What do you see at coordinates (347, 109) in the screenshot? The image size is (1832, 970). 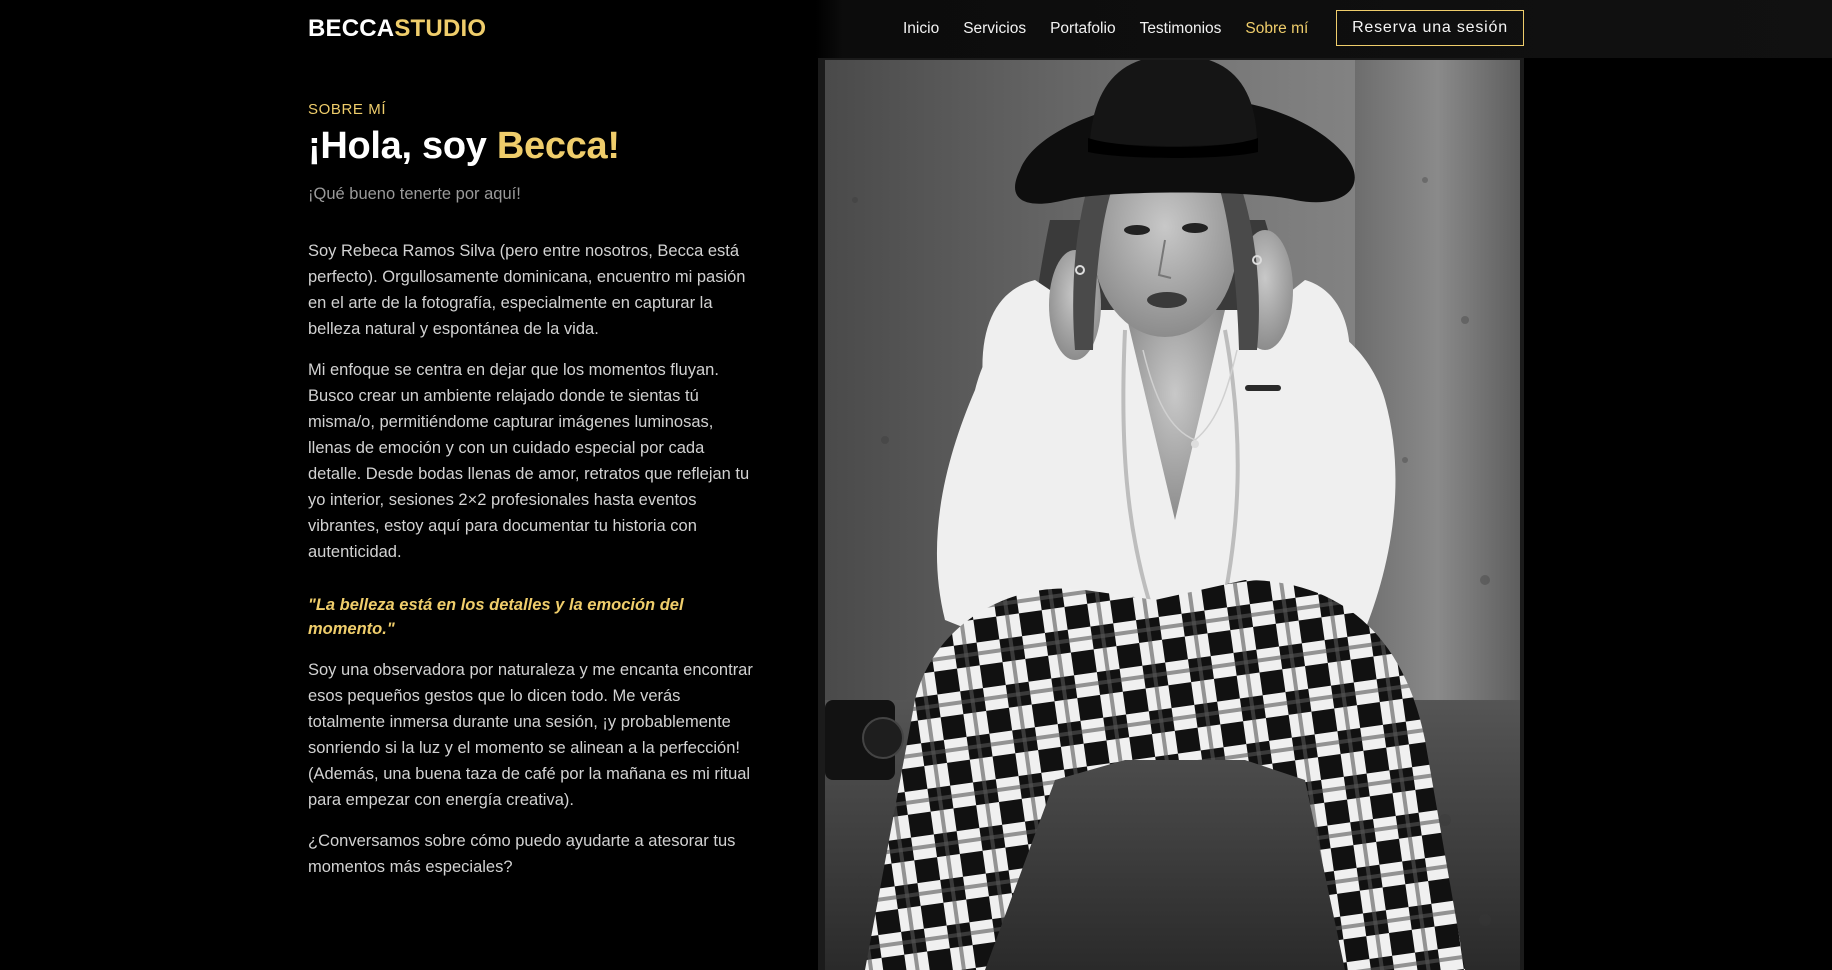 I see `section-eyebrow: SOBRE MÍ` at bounding box center [347, 109].